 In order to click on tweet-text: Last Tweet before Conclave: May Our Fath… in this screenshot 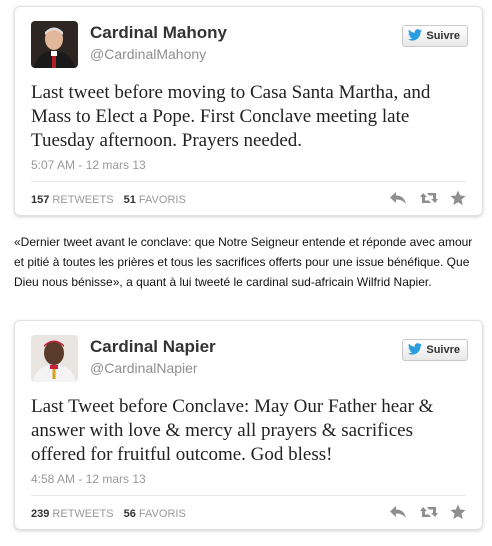, I will do `click(232, 430)`.